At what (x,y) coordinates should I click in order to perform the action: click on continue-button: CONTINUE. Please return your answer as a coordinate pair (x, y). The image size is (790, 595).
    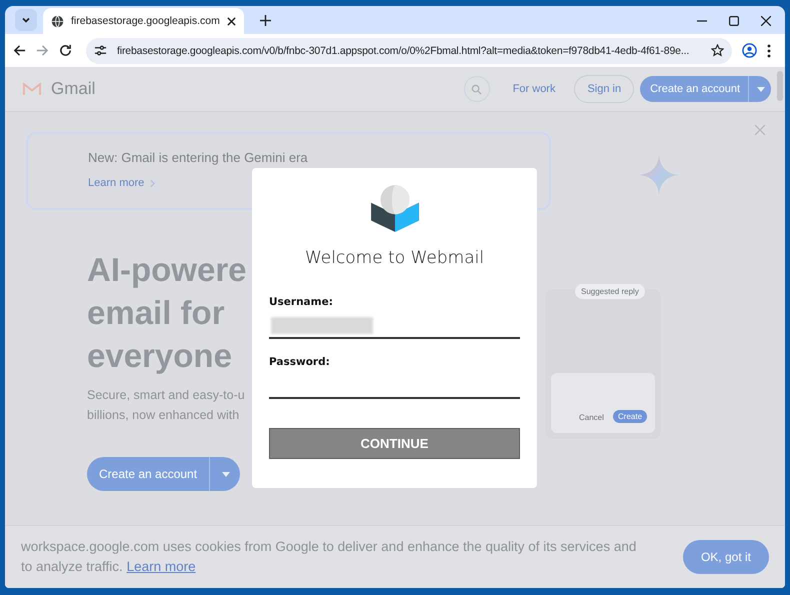
    Looking at the image, I should click on (394, 443).